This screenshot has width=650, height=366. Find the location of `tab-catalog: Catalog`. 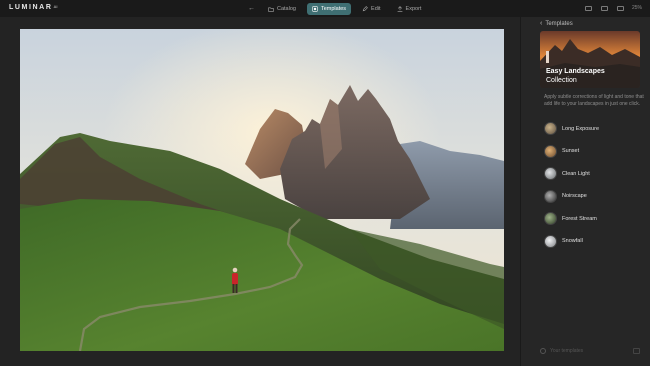

tab-catalog: Catalog is located at coordinates (282, 9).